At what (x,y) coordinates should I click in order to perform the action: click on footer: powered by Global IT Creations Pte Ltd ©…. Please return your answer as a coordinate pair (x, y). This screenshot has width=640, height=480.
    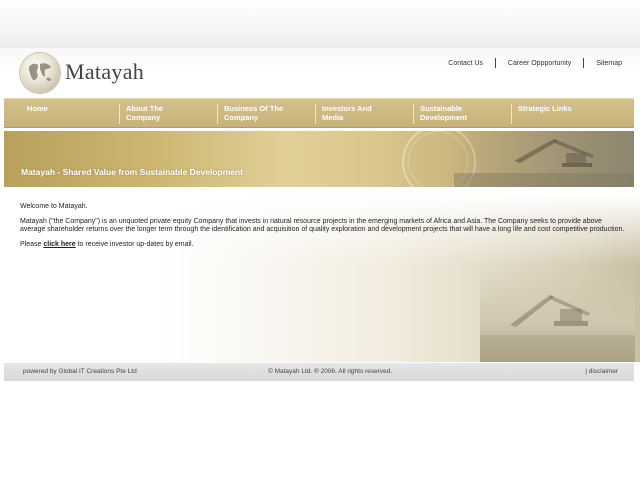
    Looking at the image, I should click on (319, 372).